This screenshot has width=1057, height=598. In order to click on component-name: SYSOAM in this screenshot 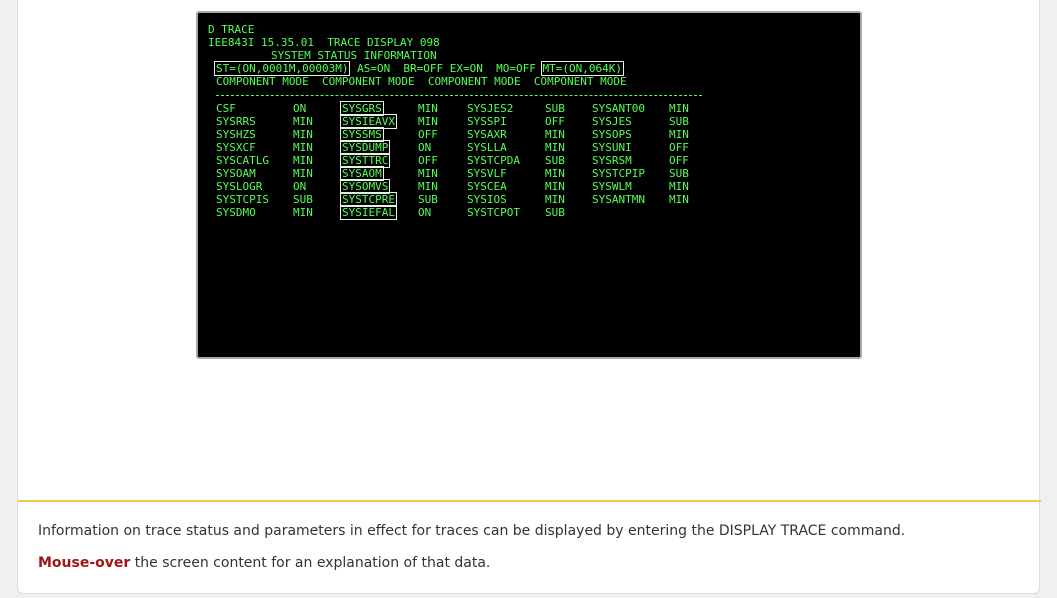, I will do `click(236, 173)`.